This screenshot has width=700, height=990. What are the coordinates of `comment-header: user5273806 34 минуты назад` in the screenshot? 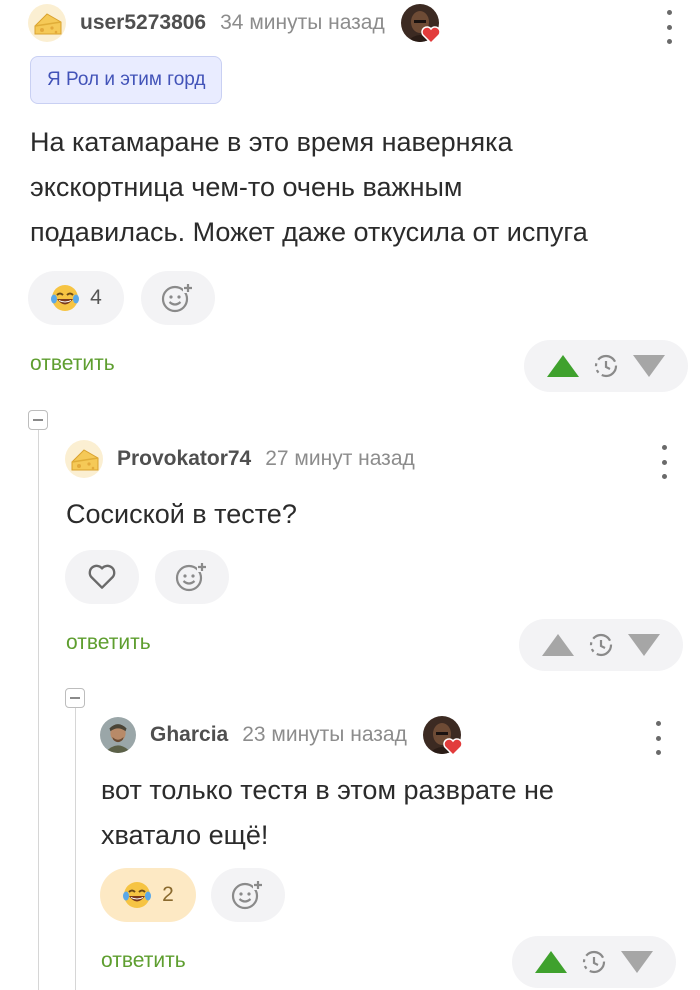 It's located at (234, 24).